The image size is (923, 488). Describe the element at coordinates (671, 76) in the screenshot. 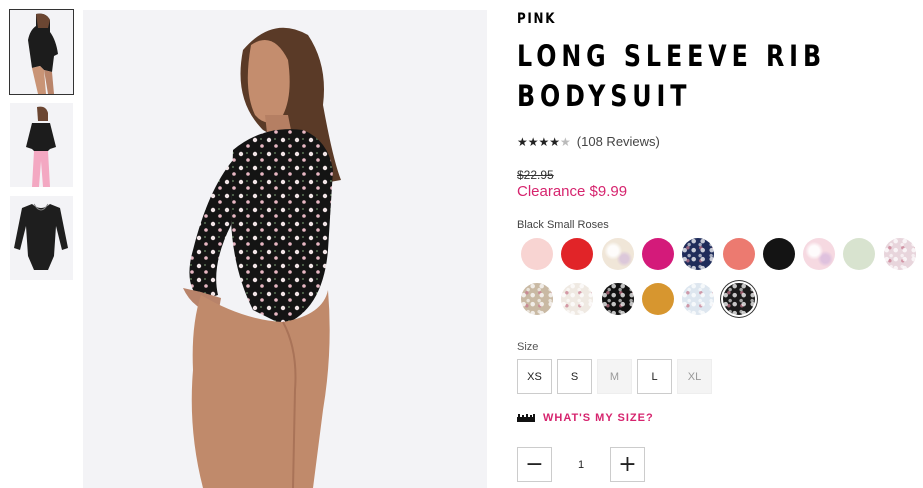

I see `product-title: LONG SLEEVE RIB BODYSUIT` at that location.